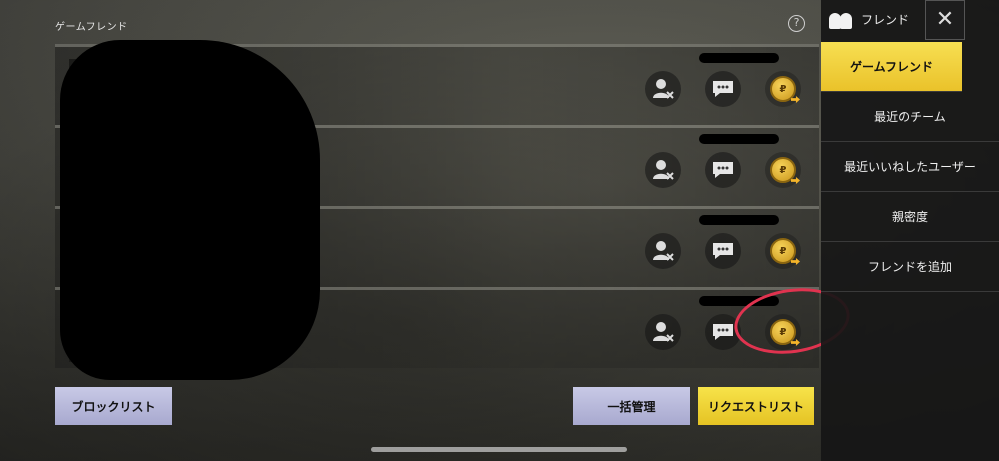 This screenshot has height=461, width=999. I want to click on sidebar-item-intimacy: 親密度, so click(910, 217).